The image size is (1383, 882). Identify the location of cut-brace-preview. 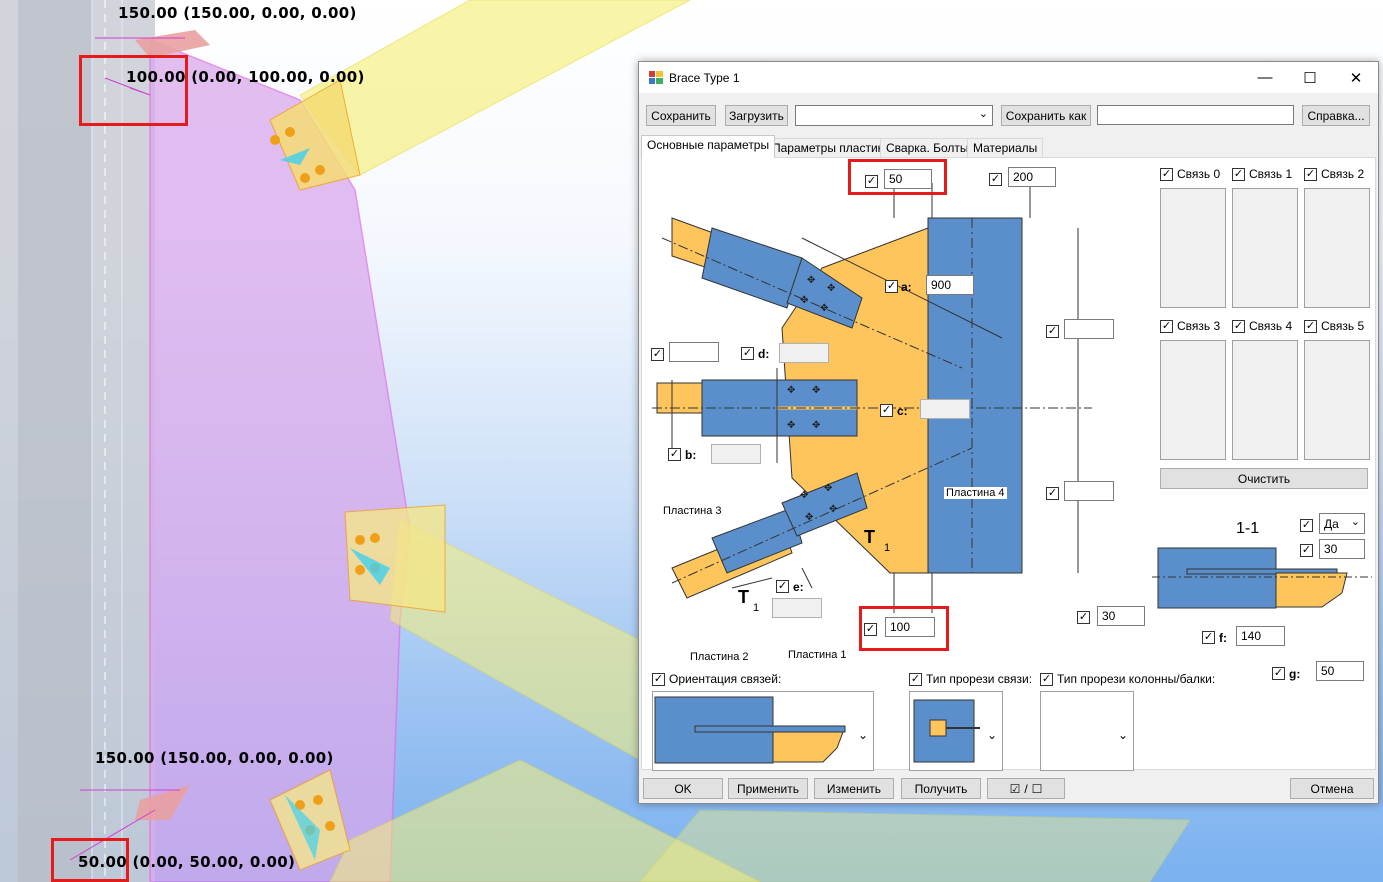
(946, 731).